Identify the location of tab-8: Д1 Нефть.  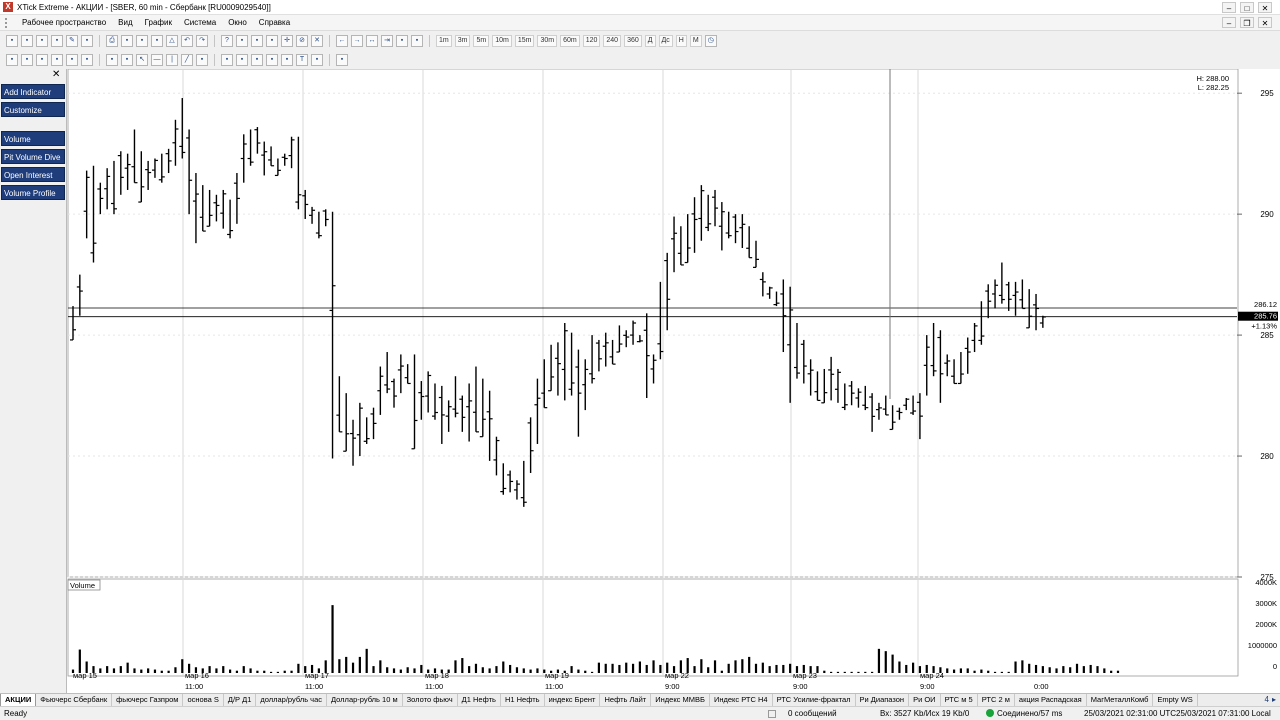
(479, 700).